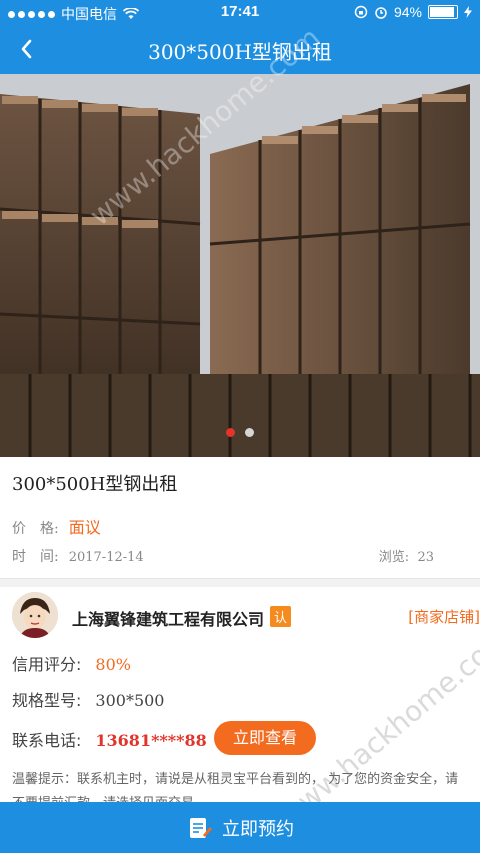 The image size is (480, 853). What do you see at coordinates (443, 12) in the screenshot?
I see `battery-icon` at bounding box center [443, 12].